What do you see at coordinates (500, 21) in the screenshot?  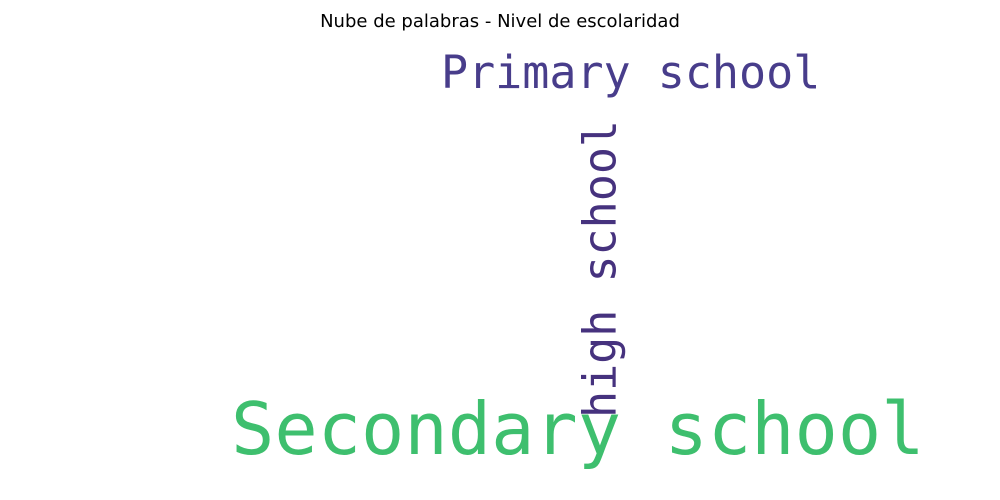 I see `chart-title: Nube de palabras - Nivel de escolaridad` at bounding box center [500, 21].